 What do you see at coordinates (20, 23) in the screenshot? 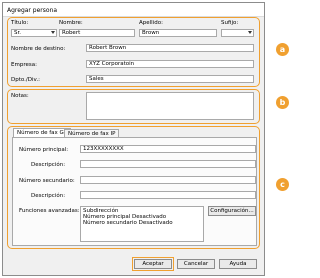
I see `title-label: Título:` at bounding box center [20, 23].